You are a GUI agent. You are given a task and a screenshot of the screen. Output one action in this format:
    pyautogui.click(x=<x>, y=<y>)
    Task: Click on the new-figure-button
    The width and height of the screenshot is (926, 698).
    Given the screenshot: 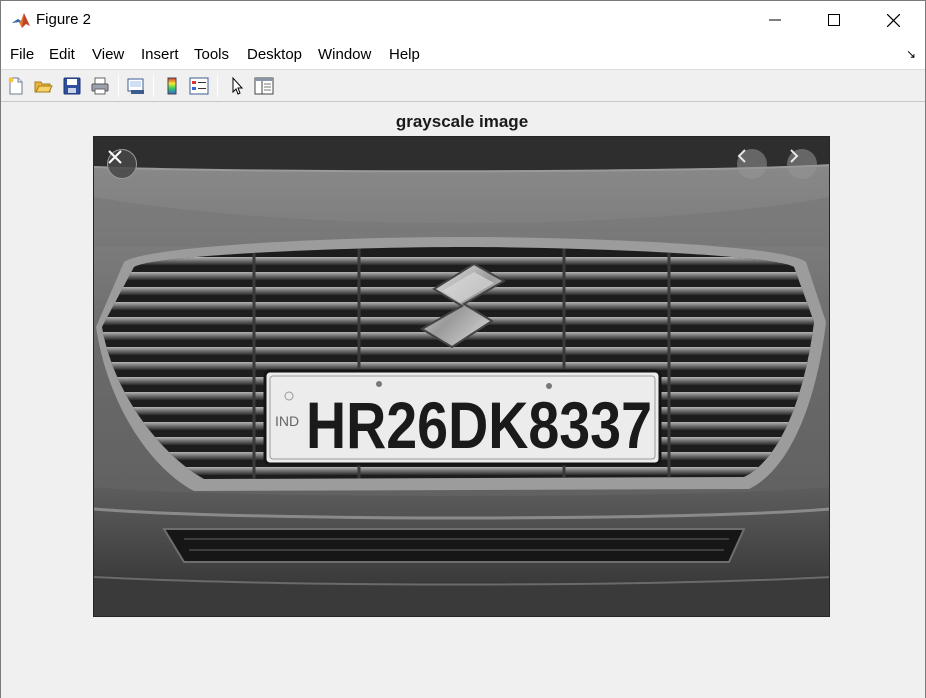 What is the action you would take?
    pyautogui.click(x=16, y=86)
    